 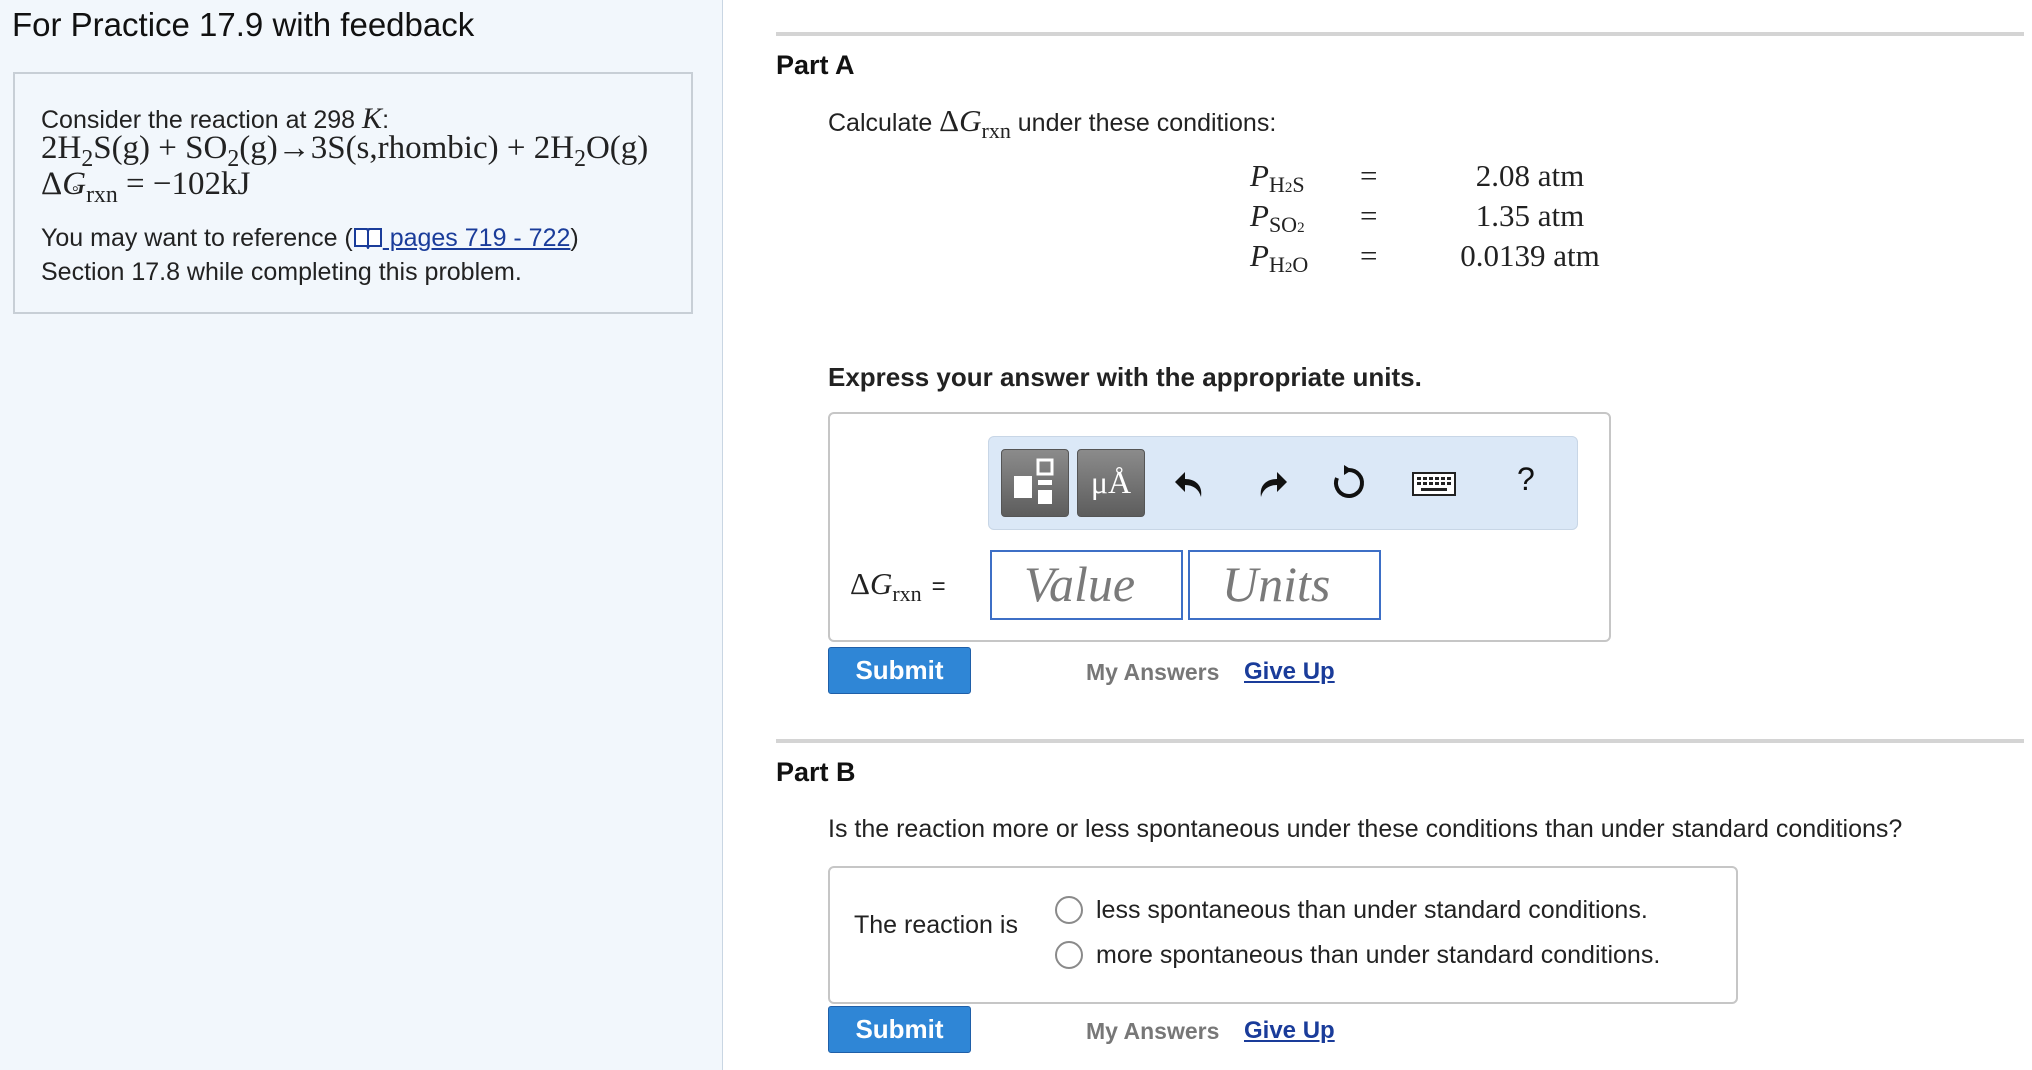 I want to click on reaction-equation: 2H2S(g) + SO2(g)→3S(s,rhombic) + 2H2O(g), so click(x=345, y=151).